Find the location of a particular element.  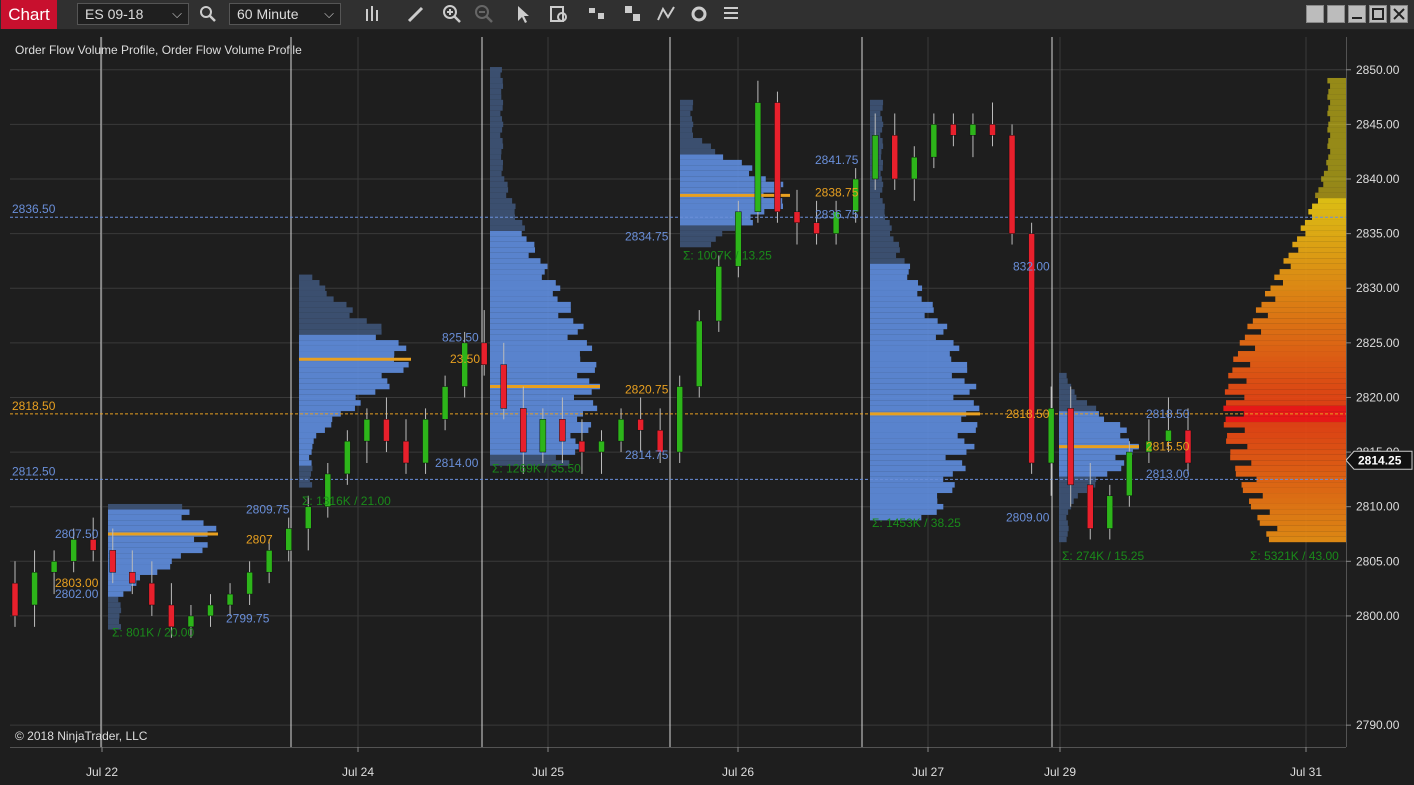

timeframe-selector: 60 Minute ⌵ is located at coordinates (285, 14).